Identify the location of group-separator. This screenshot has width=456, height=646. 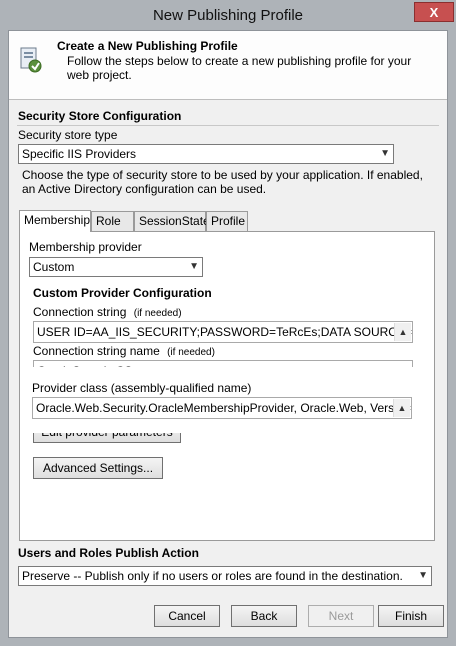
(228, 125).